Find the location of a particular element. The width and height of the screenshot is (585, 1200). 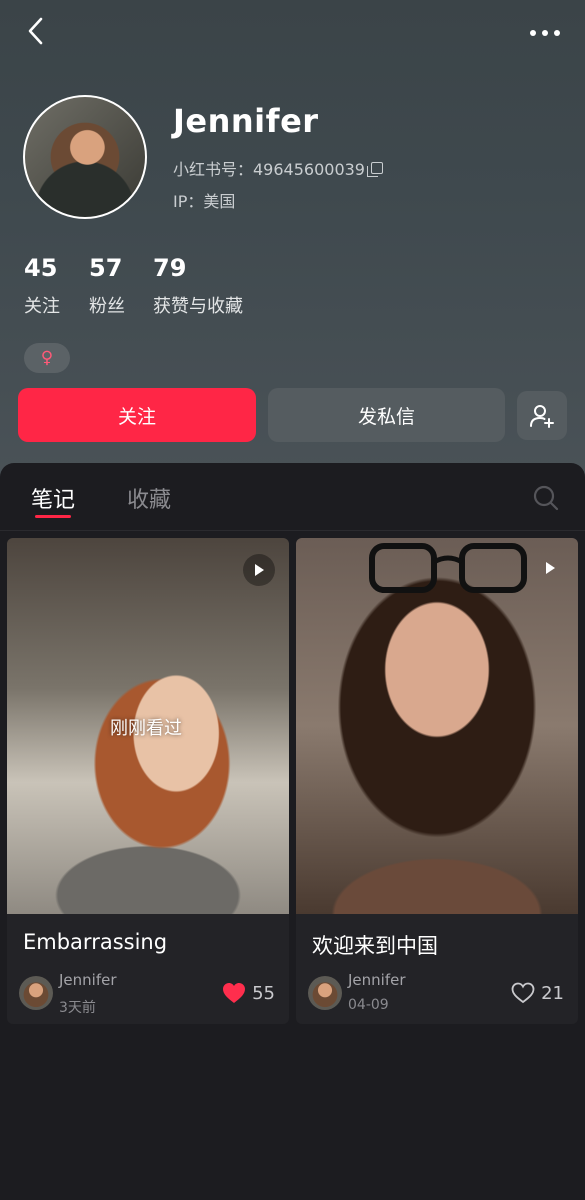

note-date: 04-09 is located at coordinates (368, 1005).